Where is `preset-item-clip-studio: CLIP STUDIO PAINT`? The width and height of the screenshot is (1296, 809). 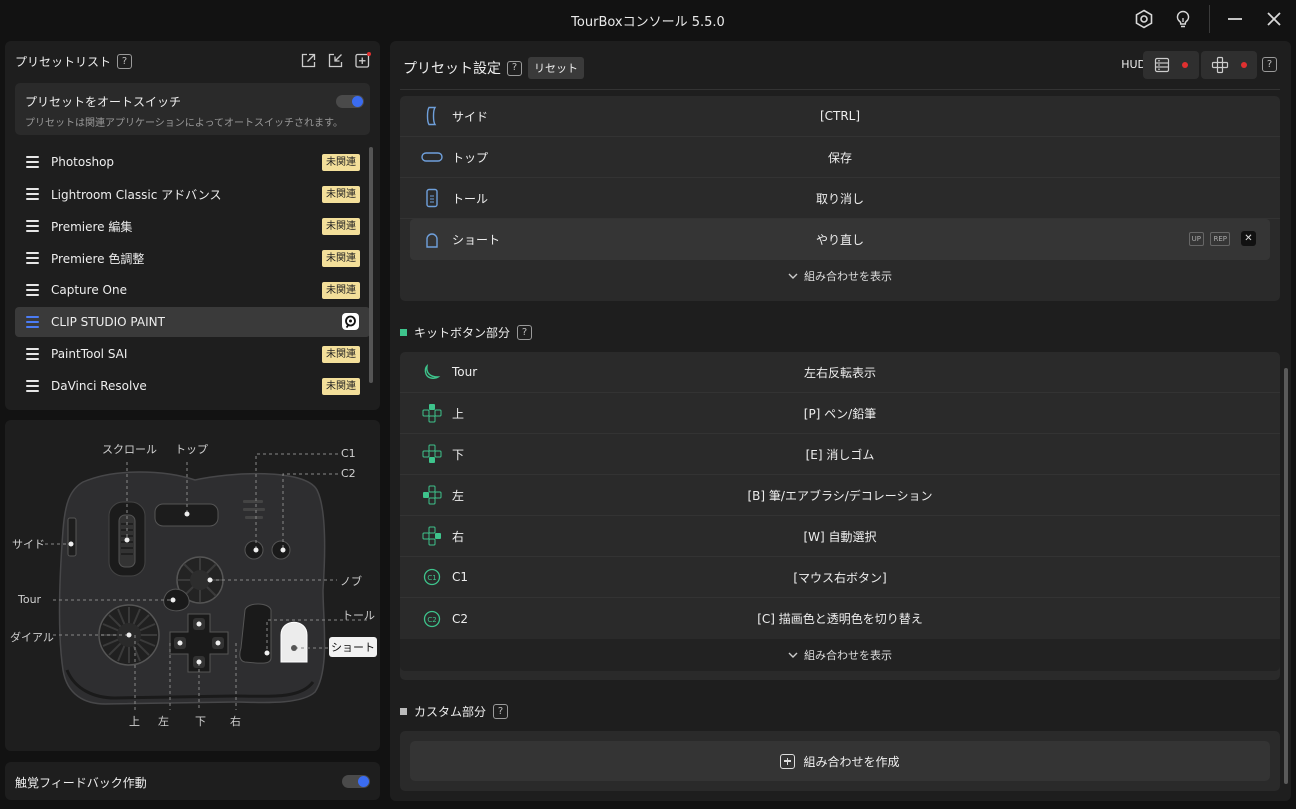
preset-item-clip-studio: CLIP STUDIO PAINT is located at coordinates (192, 322).